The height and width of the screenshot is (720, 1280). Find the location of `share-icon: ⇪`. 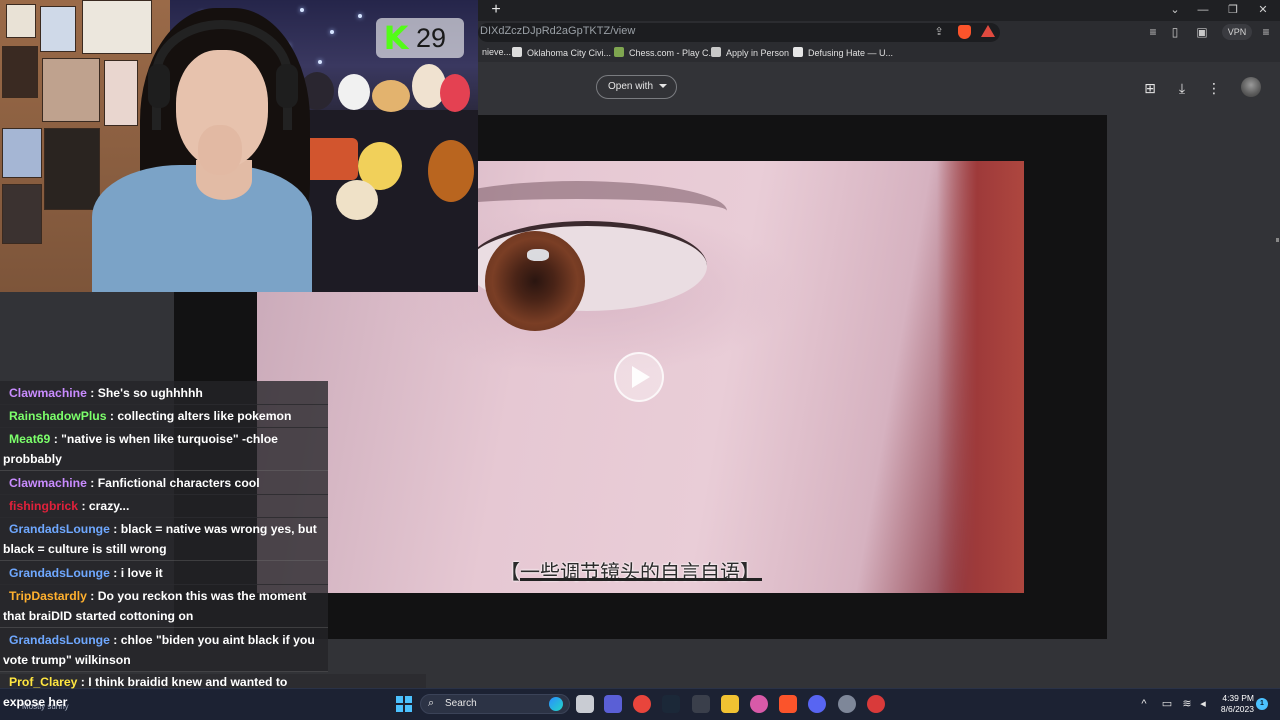

share-icon: ⇪ is located at coordinates (939, 32).